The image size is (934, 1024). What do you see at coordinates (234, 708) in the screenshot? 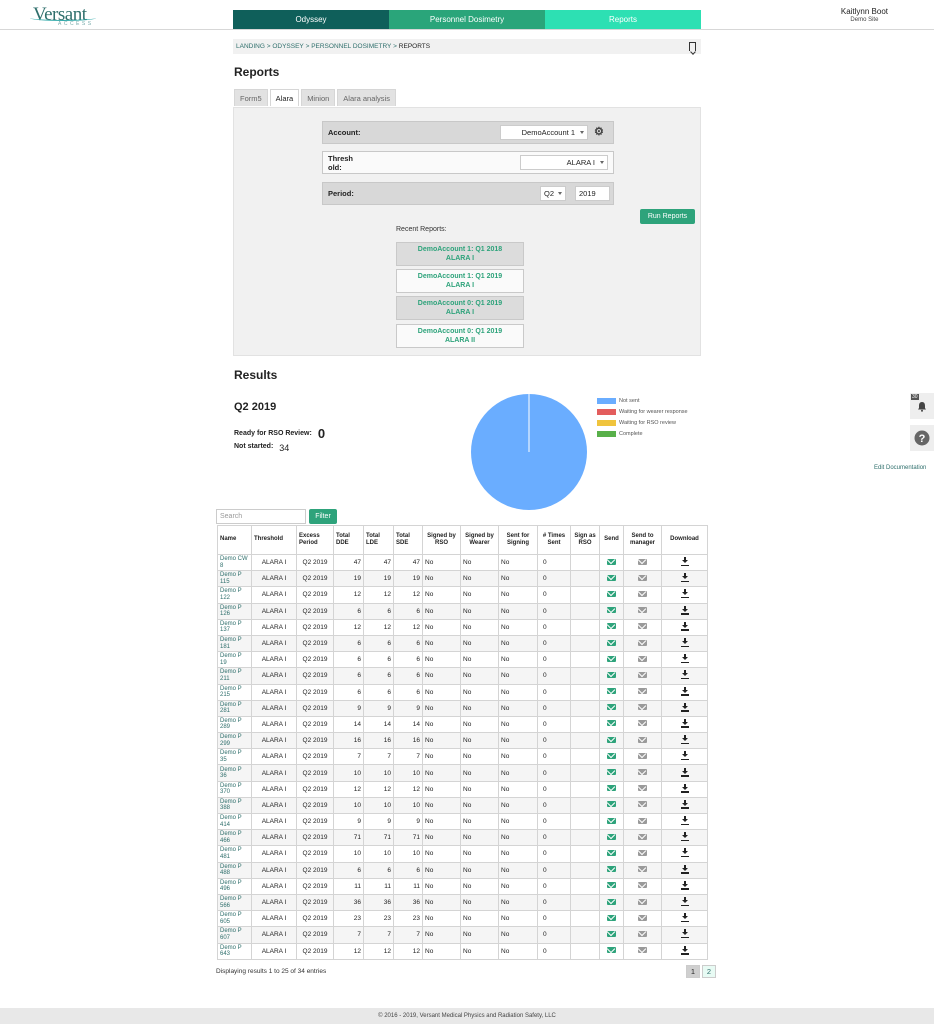
I see `row-name-link: Demo P 281` at bounding box center [234, 708].